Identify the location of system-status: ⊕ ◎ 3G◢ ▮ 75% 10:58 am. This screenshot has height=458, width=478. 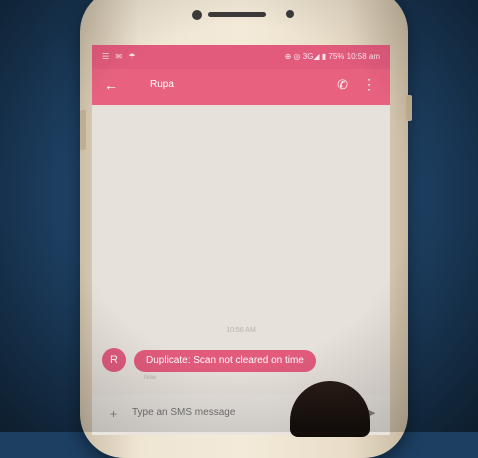
(332, 56).